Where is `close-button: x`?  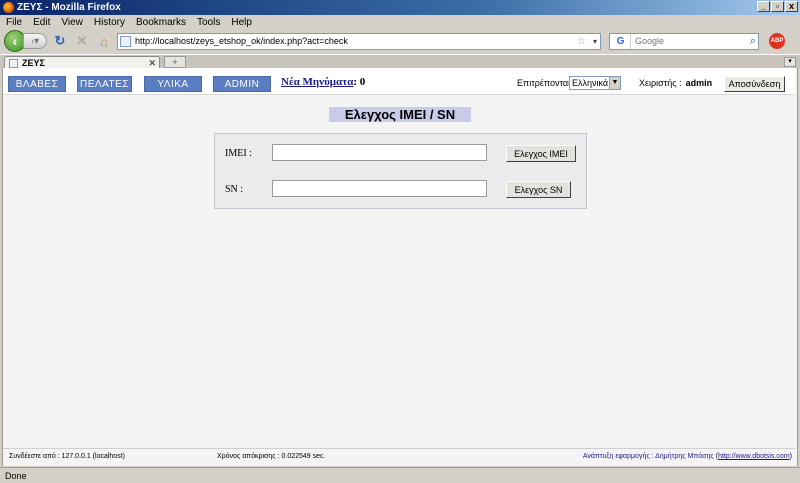 close-button: x is located at coordinates (791, 6).